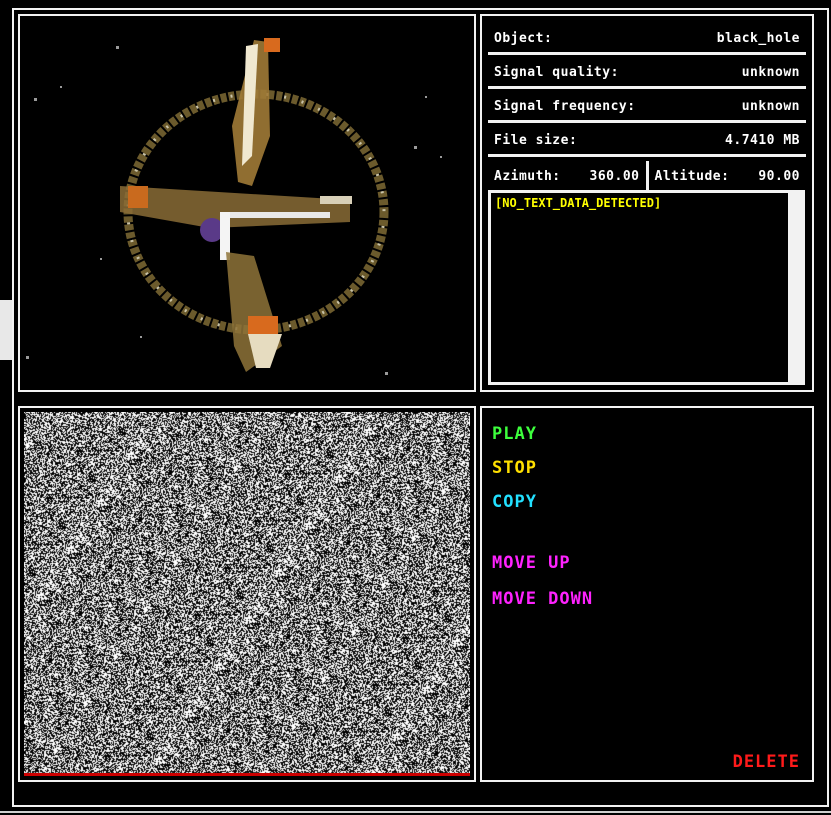 The width and height of the screenshot is (831, 815). I want to click on move-up-button: MOVE UP, so click(531, 563).